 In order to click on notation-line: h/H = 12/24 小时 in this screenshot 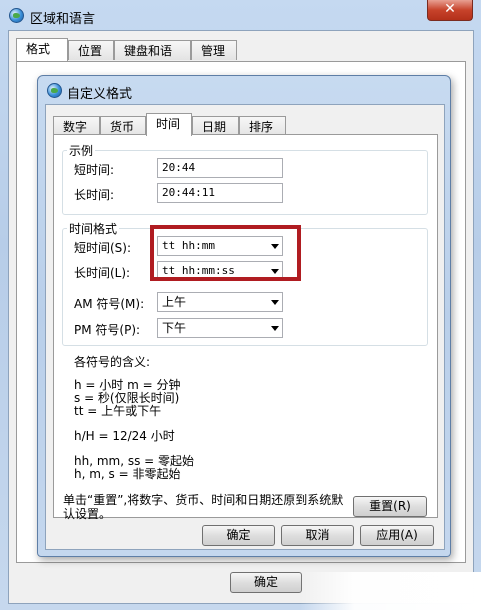, I will do `click(124, 436)`.